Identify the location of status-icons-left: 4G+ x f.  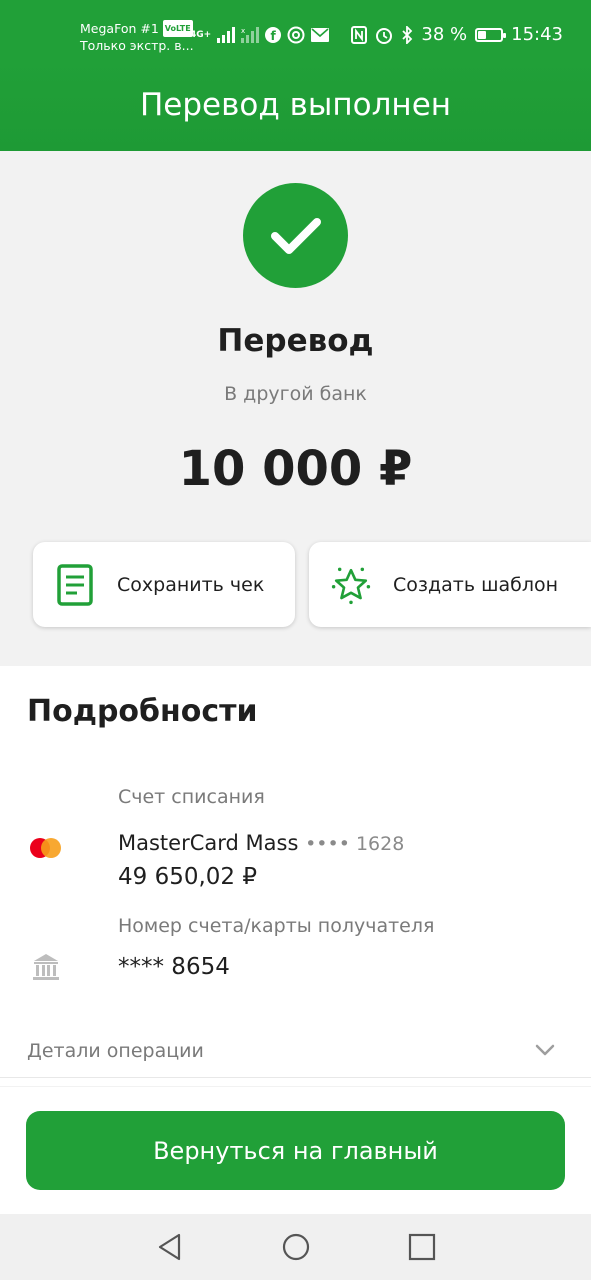
(260, 35).